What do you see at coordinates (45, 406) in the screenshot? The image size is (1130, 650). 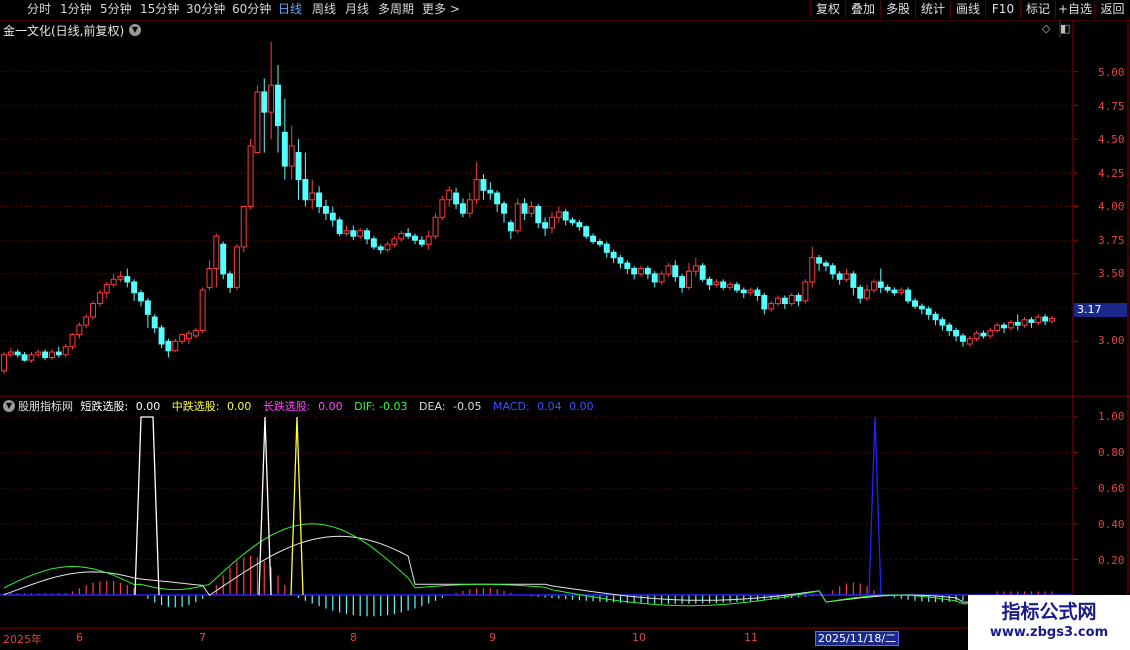 I see `indicator-name: 股朋指标网` at bounding box center [45, 406].